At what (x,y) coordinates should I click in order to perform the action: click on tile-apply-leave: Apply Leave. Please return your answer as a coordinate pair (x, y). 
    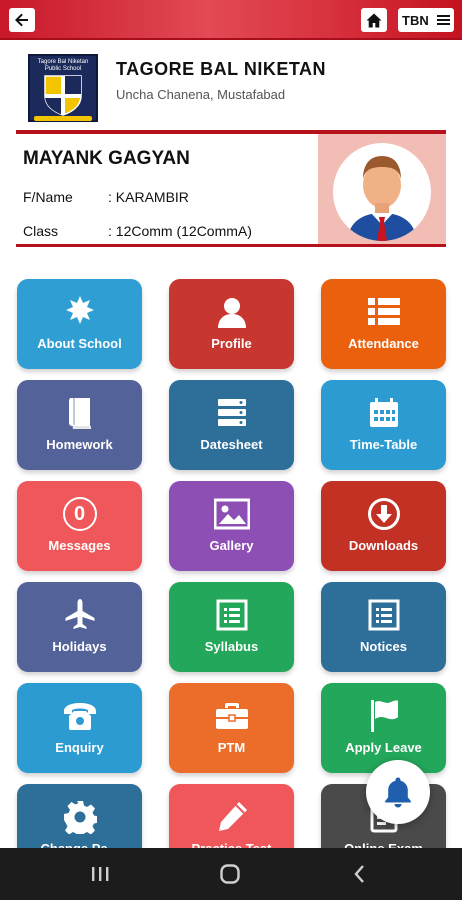
    Looking at the image, I should click on (383, 728).